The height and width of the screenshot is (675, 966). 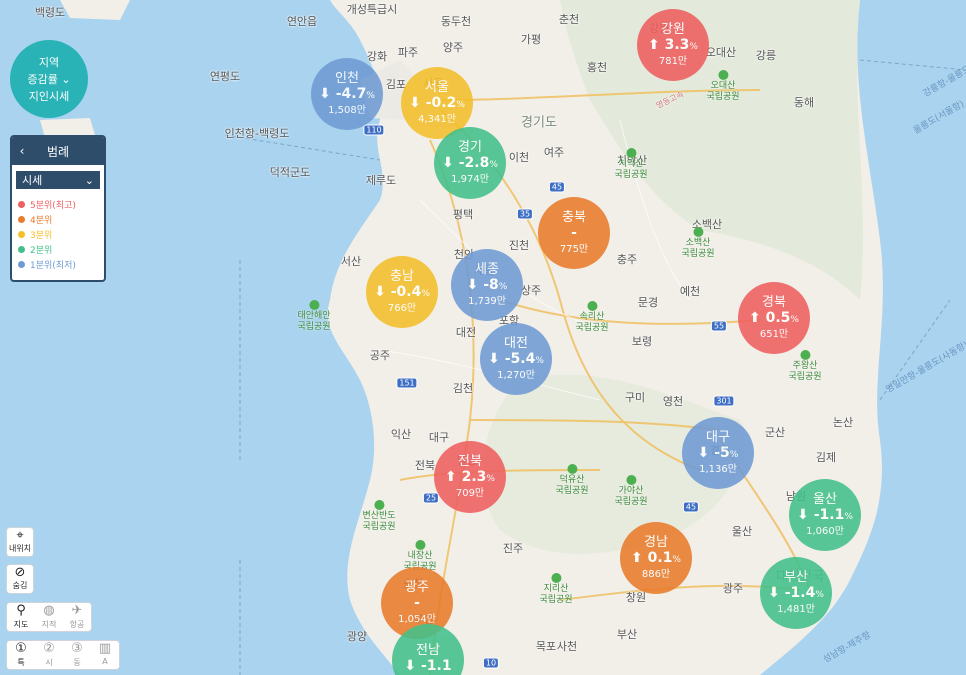 I want to click on national-park-label: 주왕산 국립공원, so click(x=805, y=366).